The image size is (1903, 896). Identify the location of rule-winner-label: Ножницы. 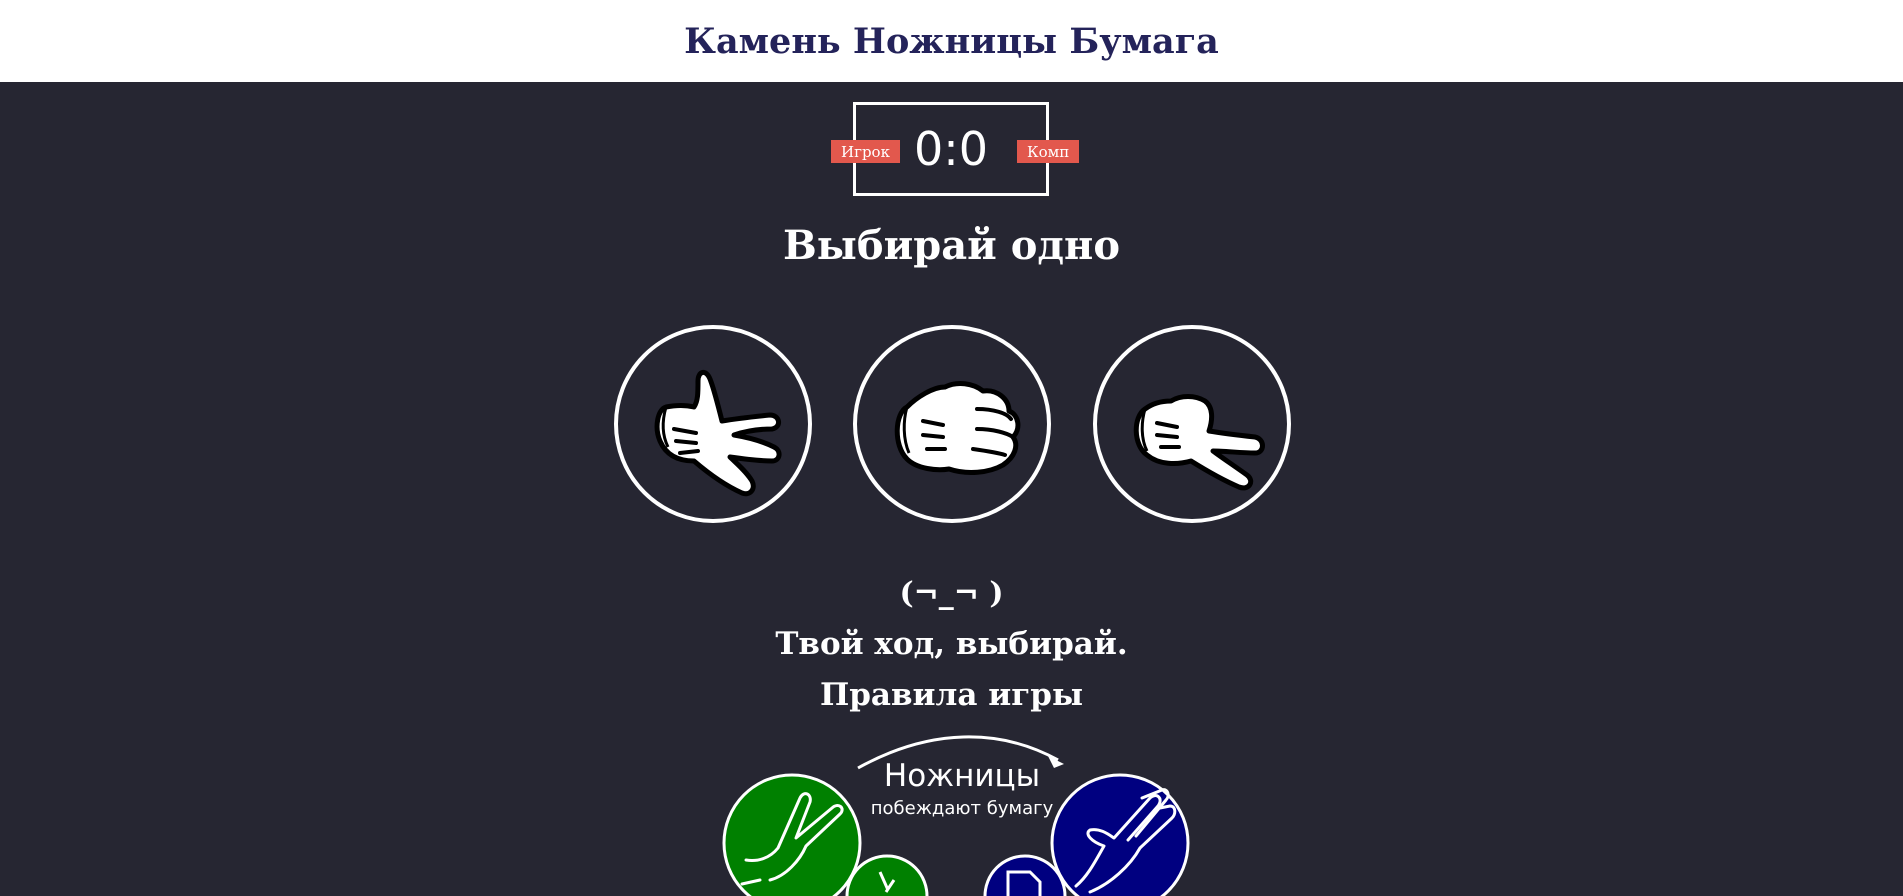
(962, 776).